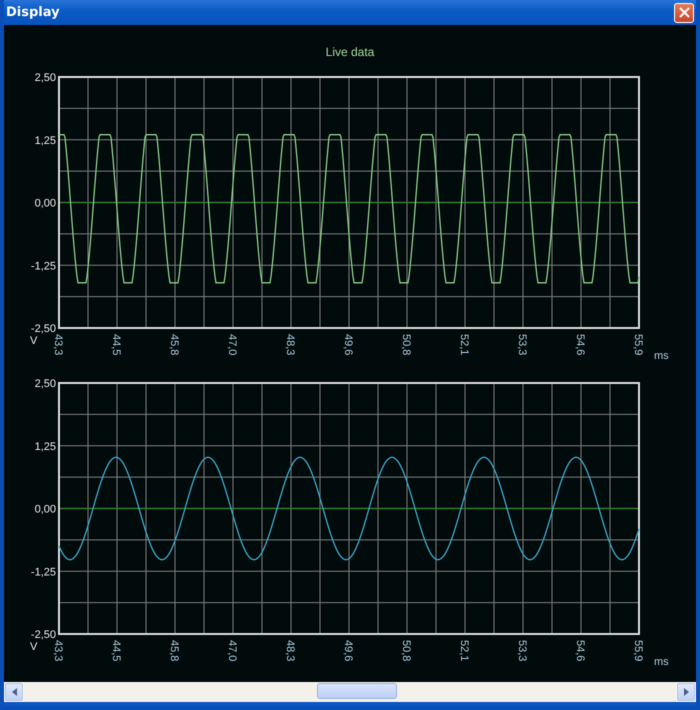 This screenshot has height=710, width=700. I want to click on scroll-right-button, so click(686, 692).